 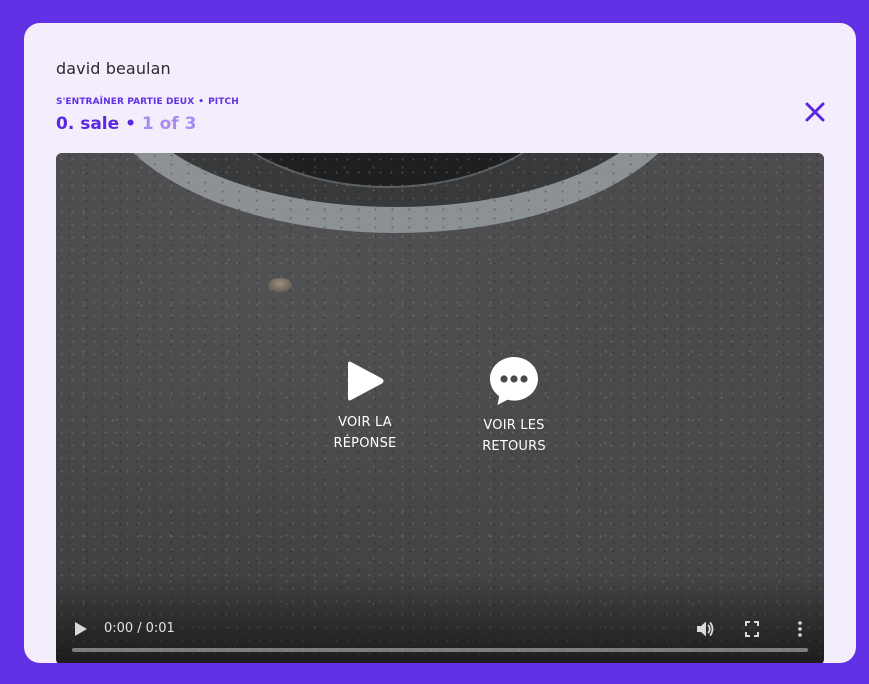 I want to click on progress-bar, so click(x=440, y=650).